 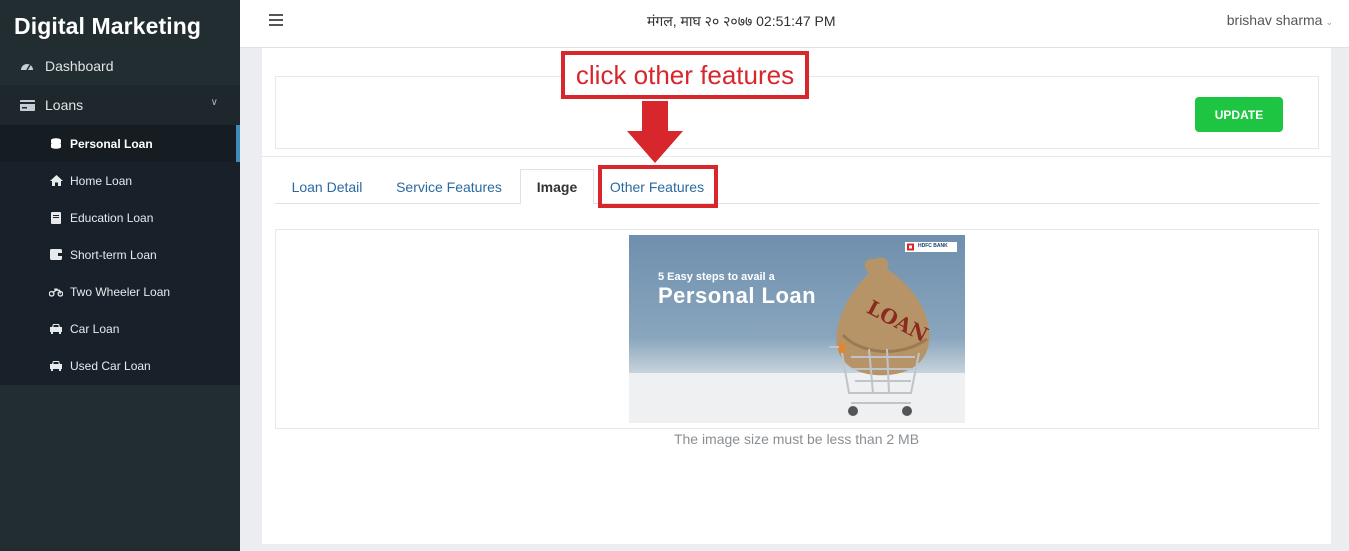 I want to click on chevron-down-icon: ∨, so click(x=214, y=102).